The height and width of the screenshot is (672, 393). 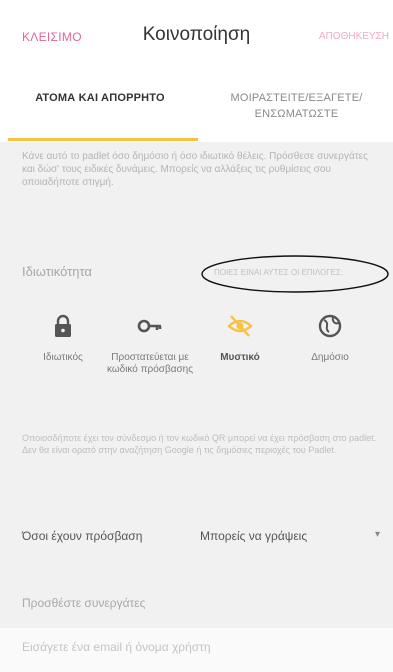 I want to click on collaborator-search-input, so click(x=197, y=647).